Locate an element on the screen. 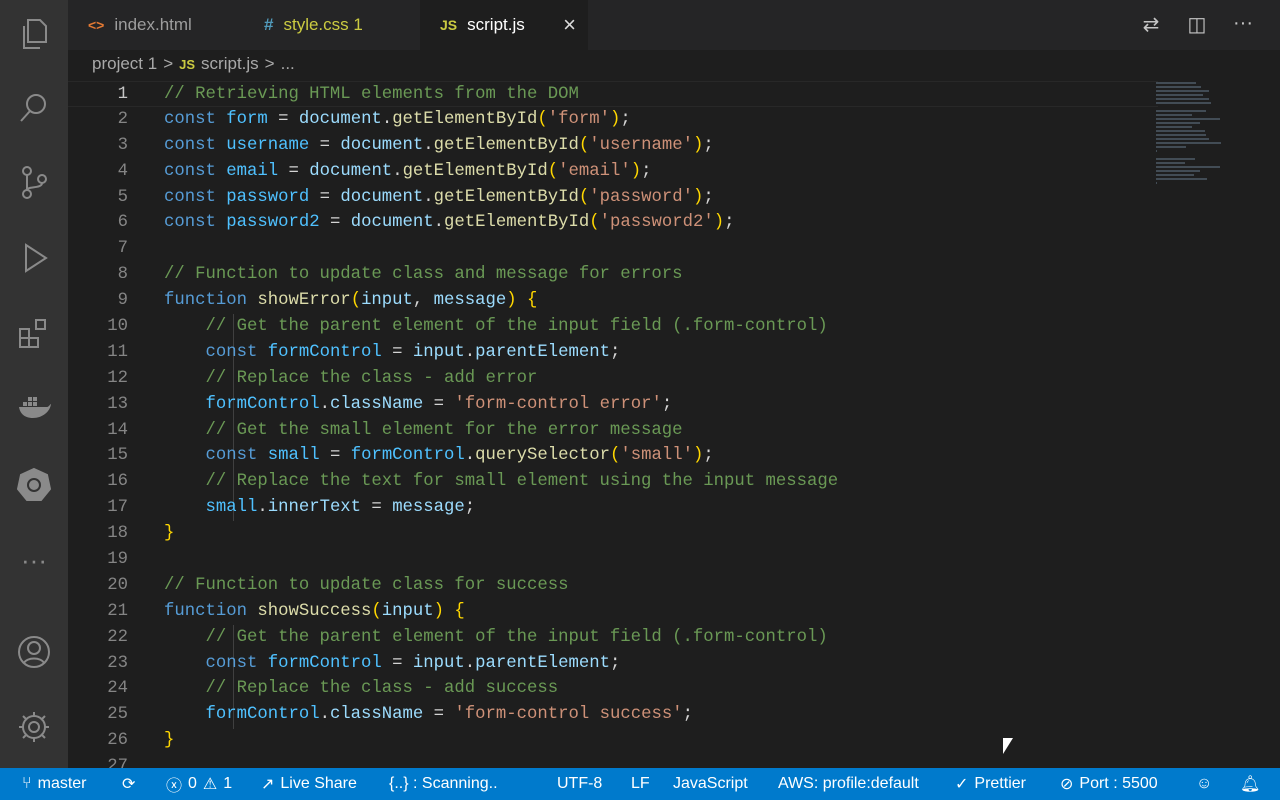 This screenshot has width=1280, height=800. explorer-icon is located at coordinates (34, 34).